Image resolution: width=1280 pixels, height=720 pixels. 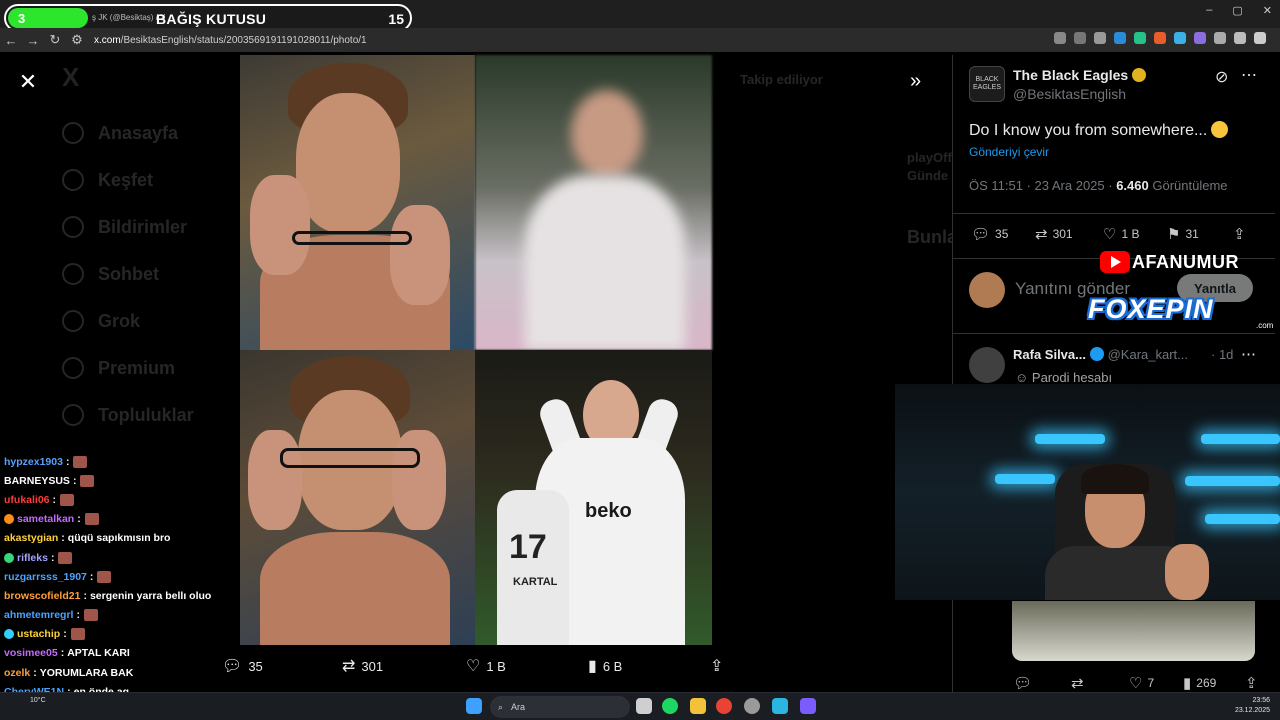 What do you see at coordinates (1114, 213) in the screenshot?
I see `divider` at bounding box center [1114, 213].